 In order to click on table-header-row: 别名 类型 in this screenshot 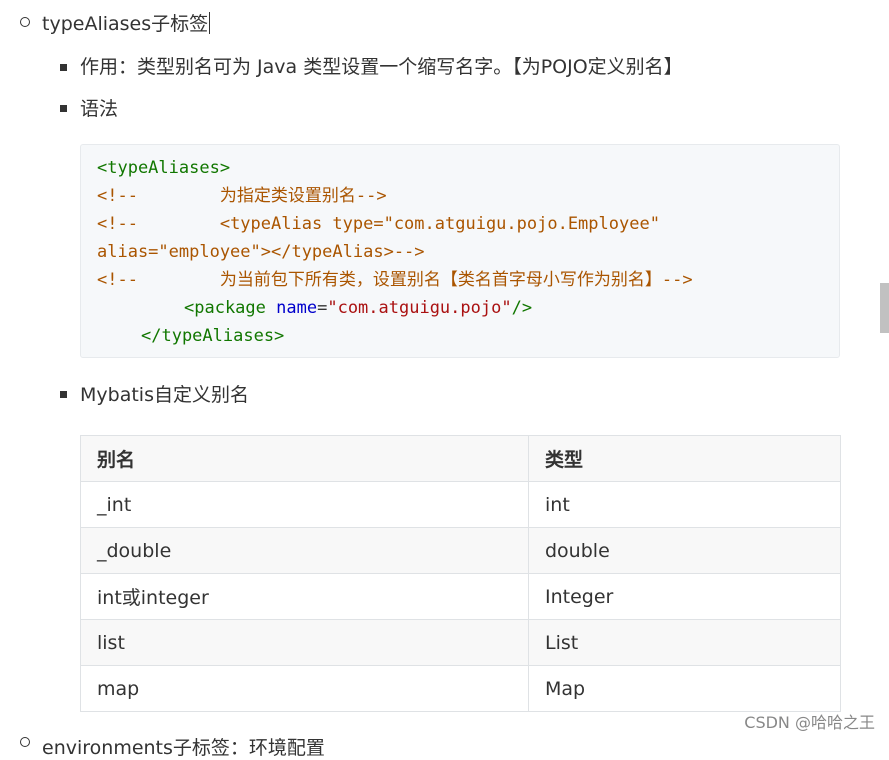, I will do `click(460, 458)`.